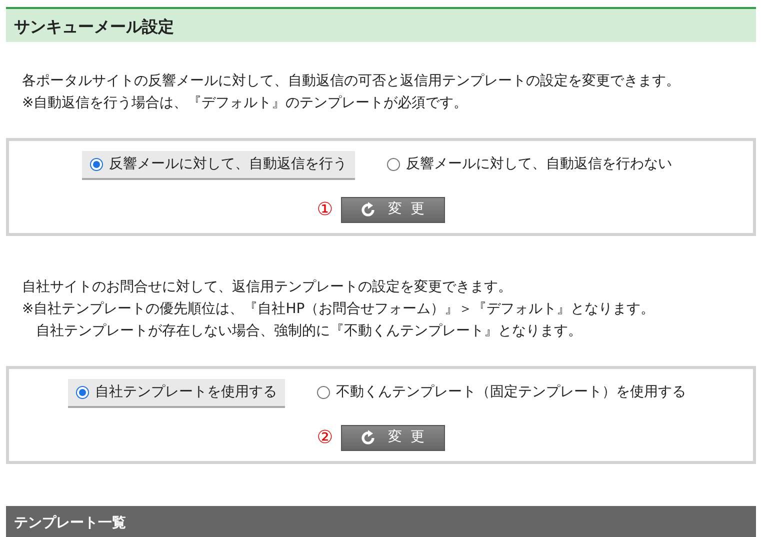 This screenshot has width=770, height=537. What do you see at coordinates (351, 81) in the screenshot?
I see `description-text: 各ポータルサイトの反響メールに対して、自動返信の可否と返信用テンプレートの設定を変更できます。` at bounding box center [351, 81].